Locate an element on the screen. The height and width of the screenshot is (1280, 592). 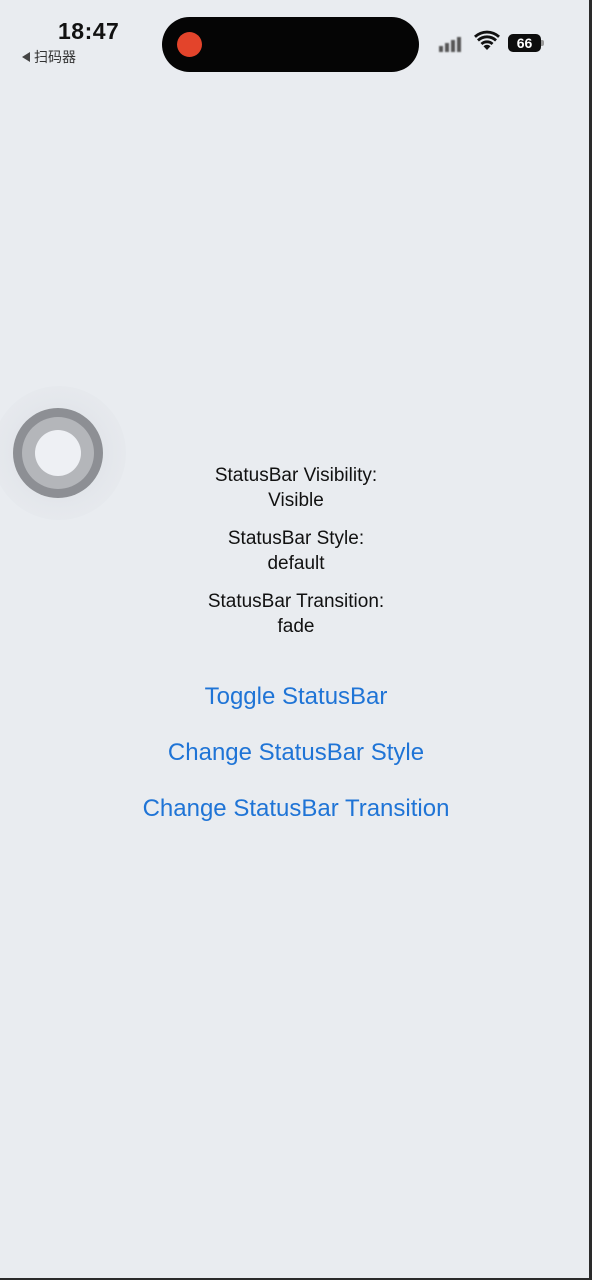
status-bar: 18:47 扫码器 66 is located at coordinates (294, 40).